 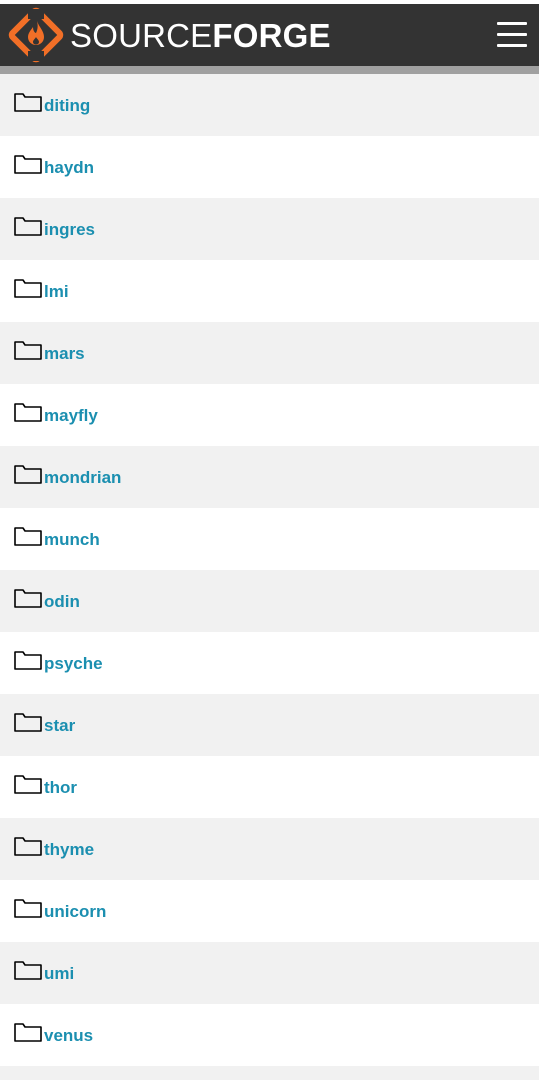 I want to click on folder-link-star: star, so click(x=59, y=726).